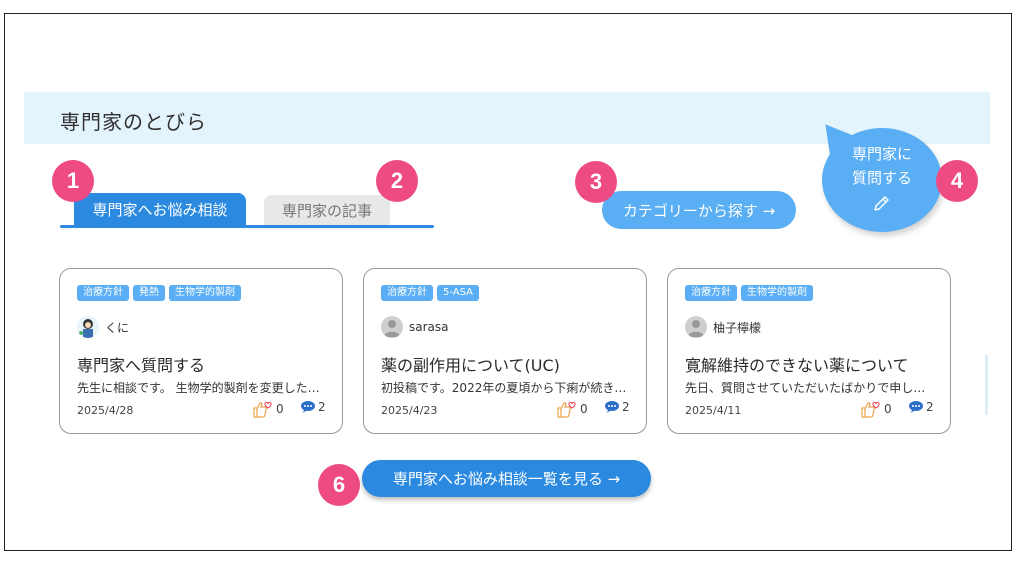 Image resolution: width=1018 pixels, height=565 pixels. Describe the element at coordinates (397, 181) in the screenshot. I see `callout-2: 2` at that location.